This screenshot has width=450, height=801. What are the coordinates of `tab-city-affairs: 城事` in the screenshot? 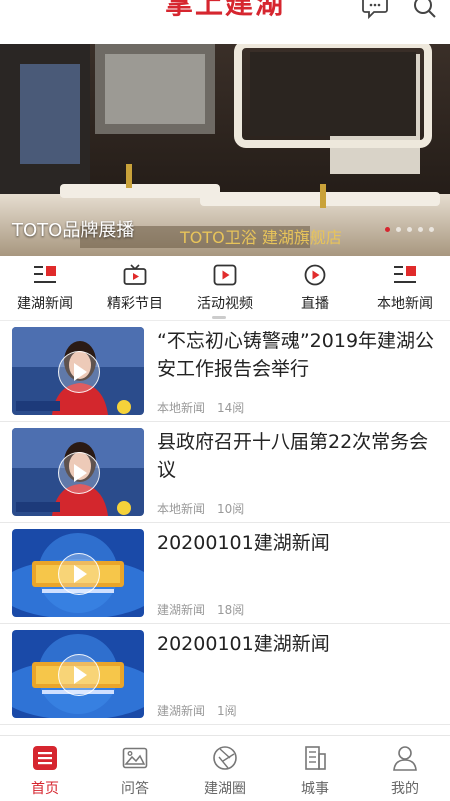 It's located at (315, 768).